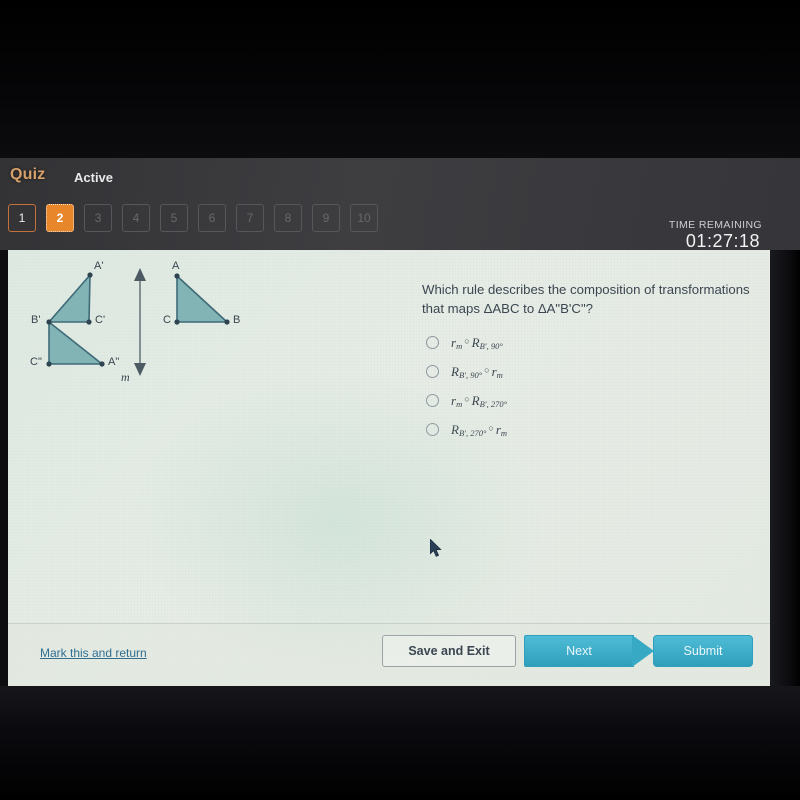 This screenshot has height=800, width=800. I want to click on figure-label-a: A, so click(176, 266).